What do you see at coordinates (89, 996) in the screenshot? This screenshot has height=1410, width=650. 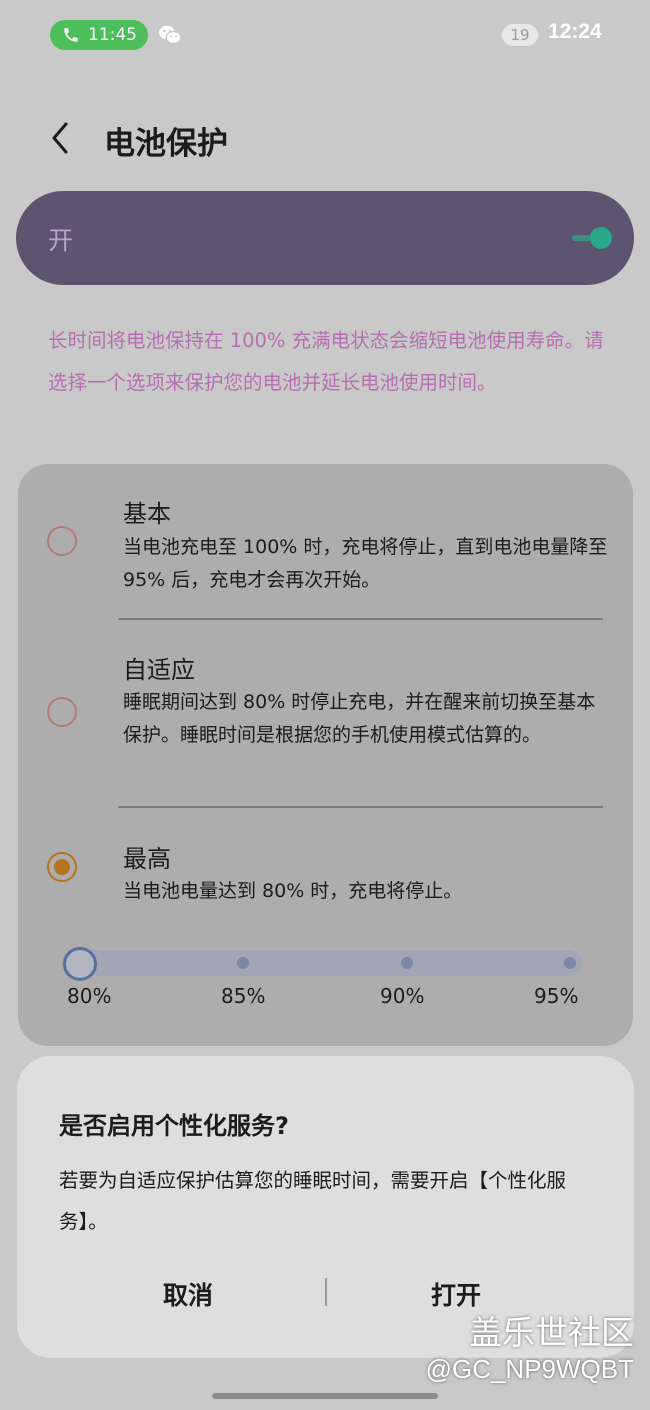 I see `slider-tick-label: 80%` at bounding box center [89, 996].